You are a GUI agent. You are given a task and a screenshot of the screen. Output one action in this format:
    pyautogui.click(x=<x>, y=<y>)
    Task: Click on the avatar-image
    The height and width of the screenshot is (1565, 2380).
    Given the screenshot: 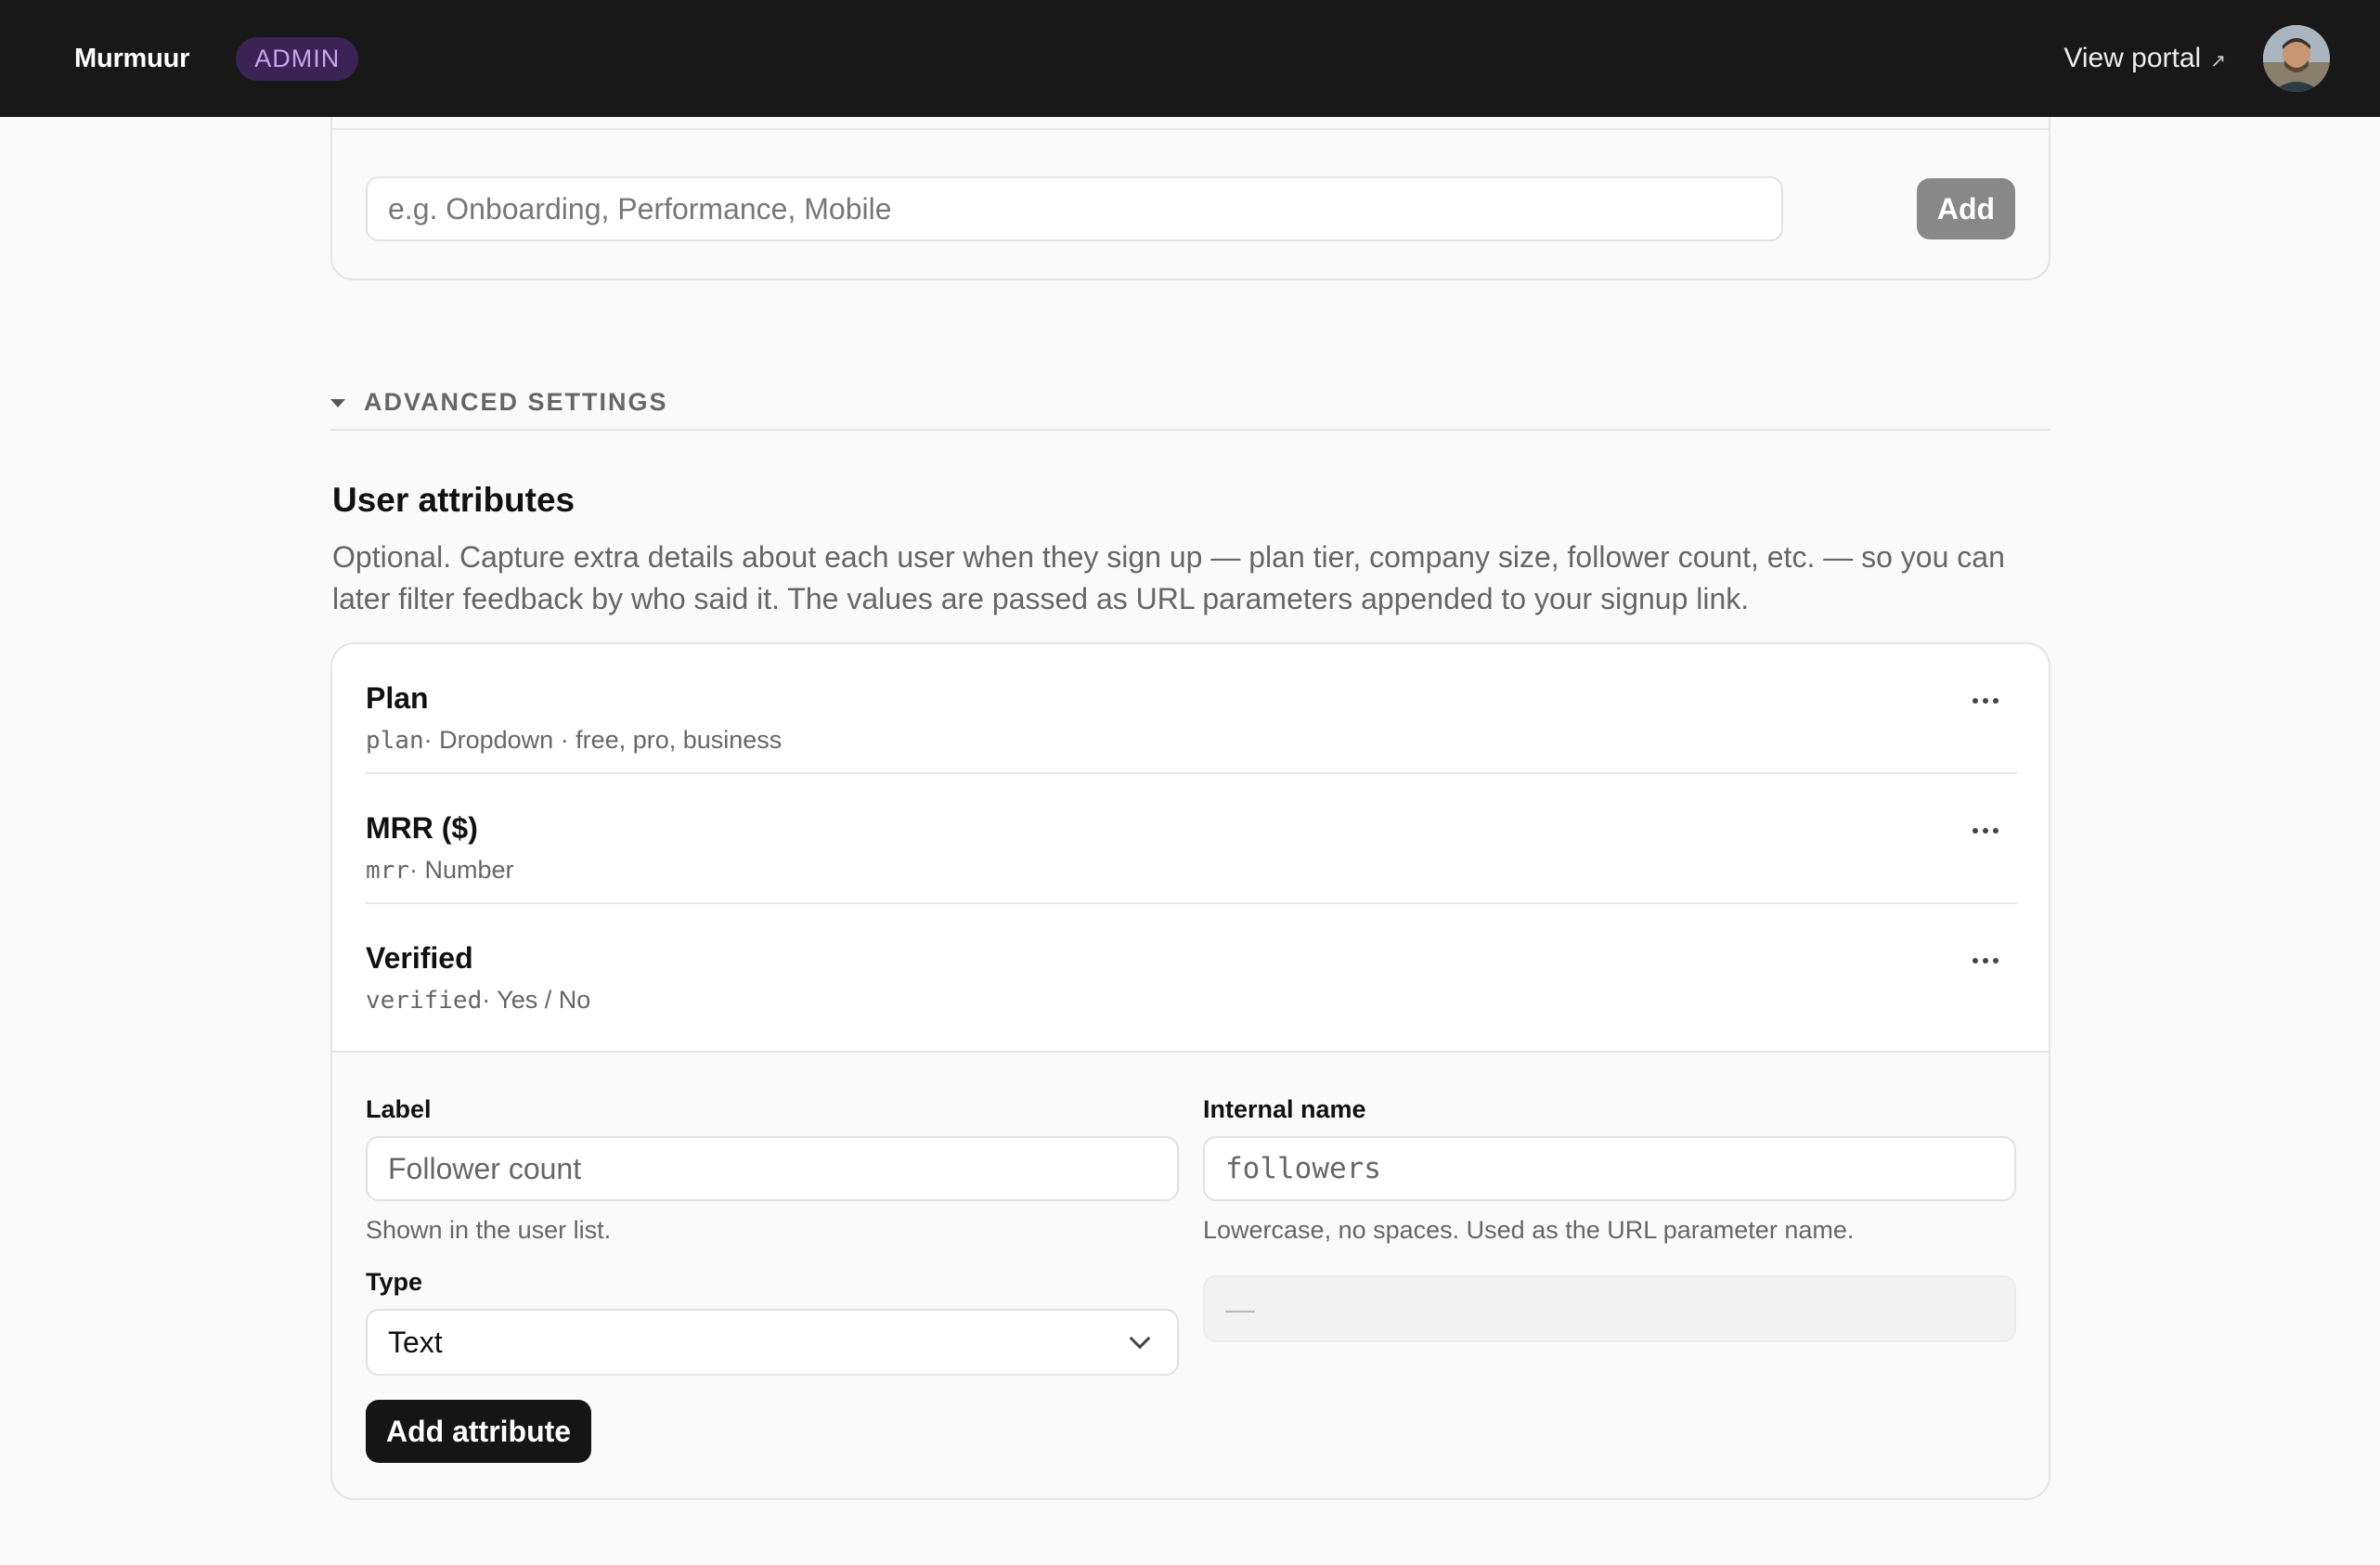 What is the action you would take?
    pyautogui.click(x=2296, y=58)
    